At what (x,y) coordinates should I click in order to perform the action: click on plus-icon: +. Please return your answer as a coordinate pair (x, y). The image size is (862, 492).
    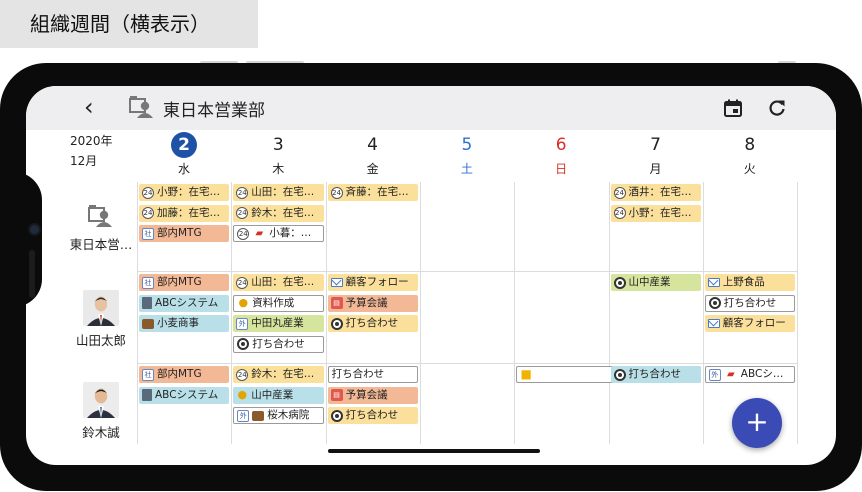
    Looking at the image, I should click on (757, 421).